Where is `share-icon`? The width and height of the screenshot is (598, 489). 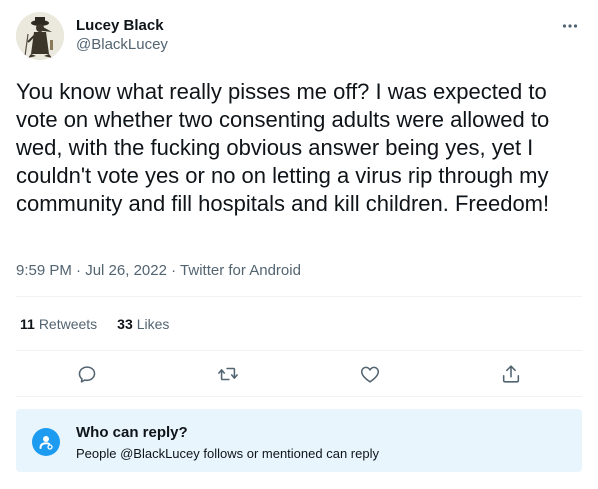 share-icon is located at coordinates (511, 374).